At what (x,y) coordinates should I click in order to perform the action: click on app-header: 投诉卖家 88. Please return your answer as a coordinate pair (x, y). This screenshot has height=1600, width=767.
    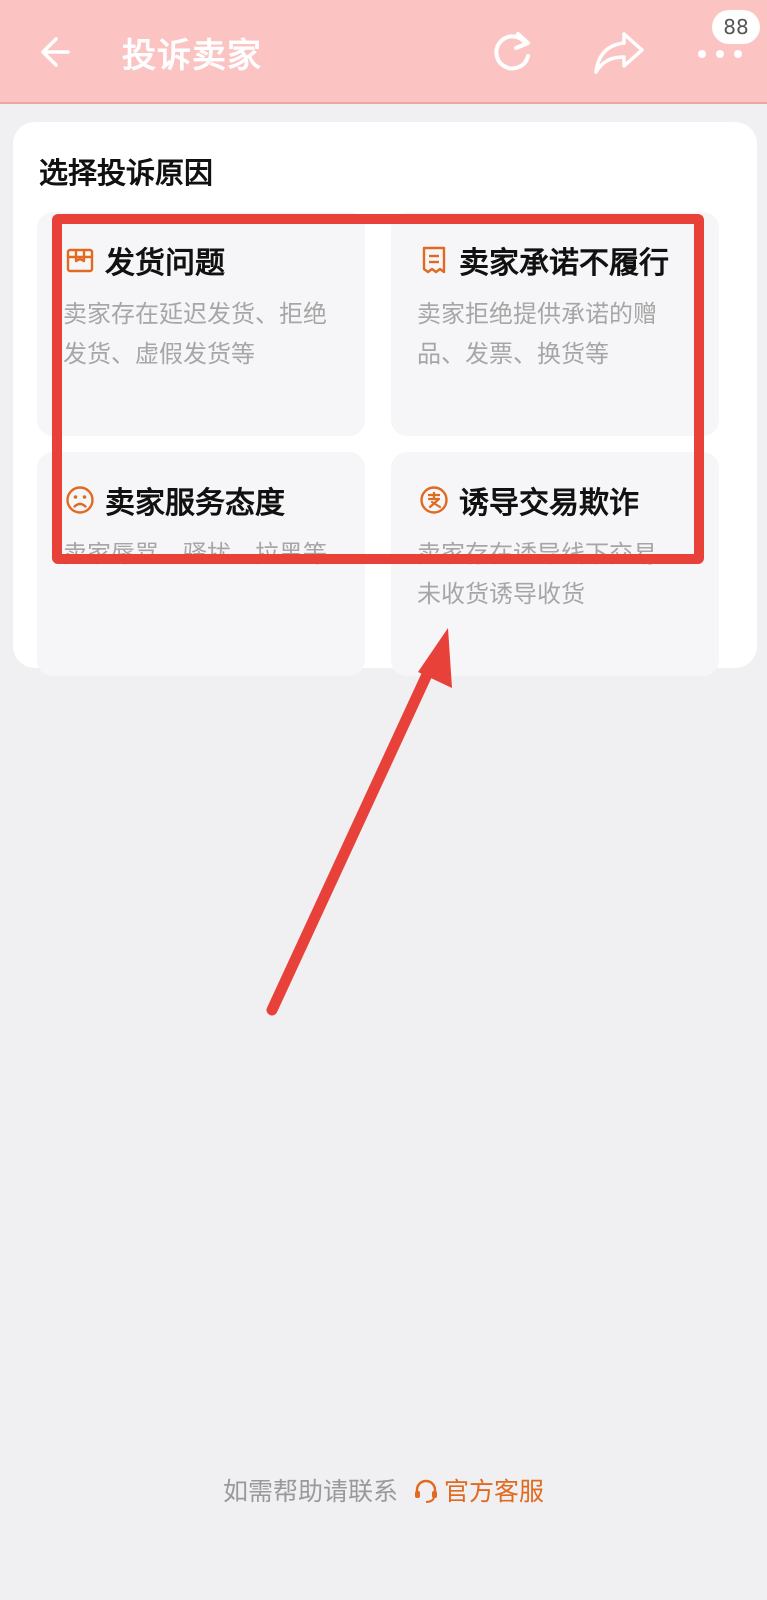
    Looking at the image, I should click on (383, 52).